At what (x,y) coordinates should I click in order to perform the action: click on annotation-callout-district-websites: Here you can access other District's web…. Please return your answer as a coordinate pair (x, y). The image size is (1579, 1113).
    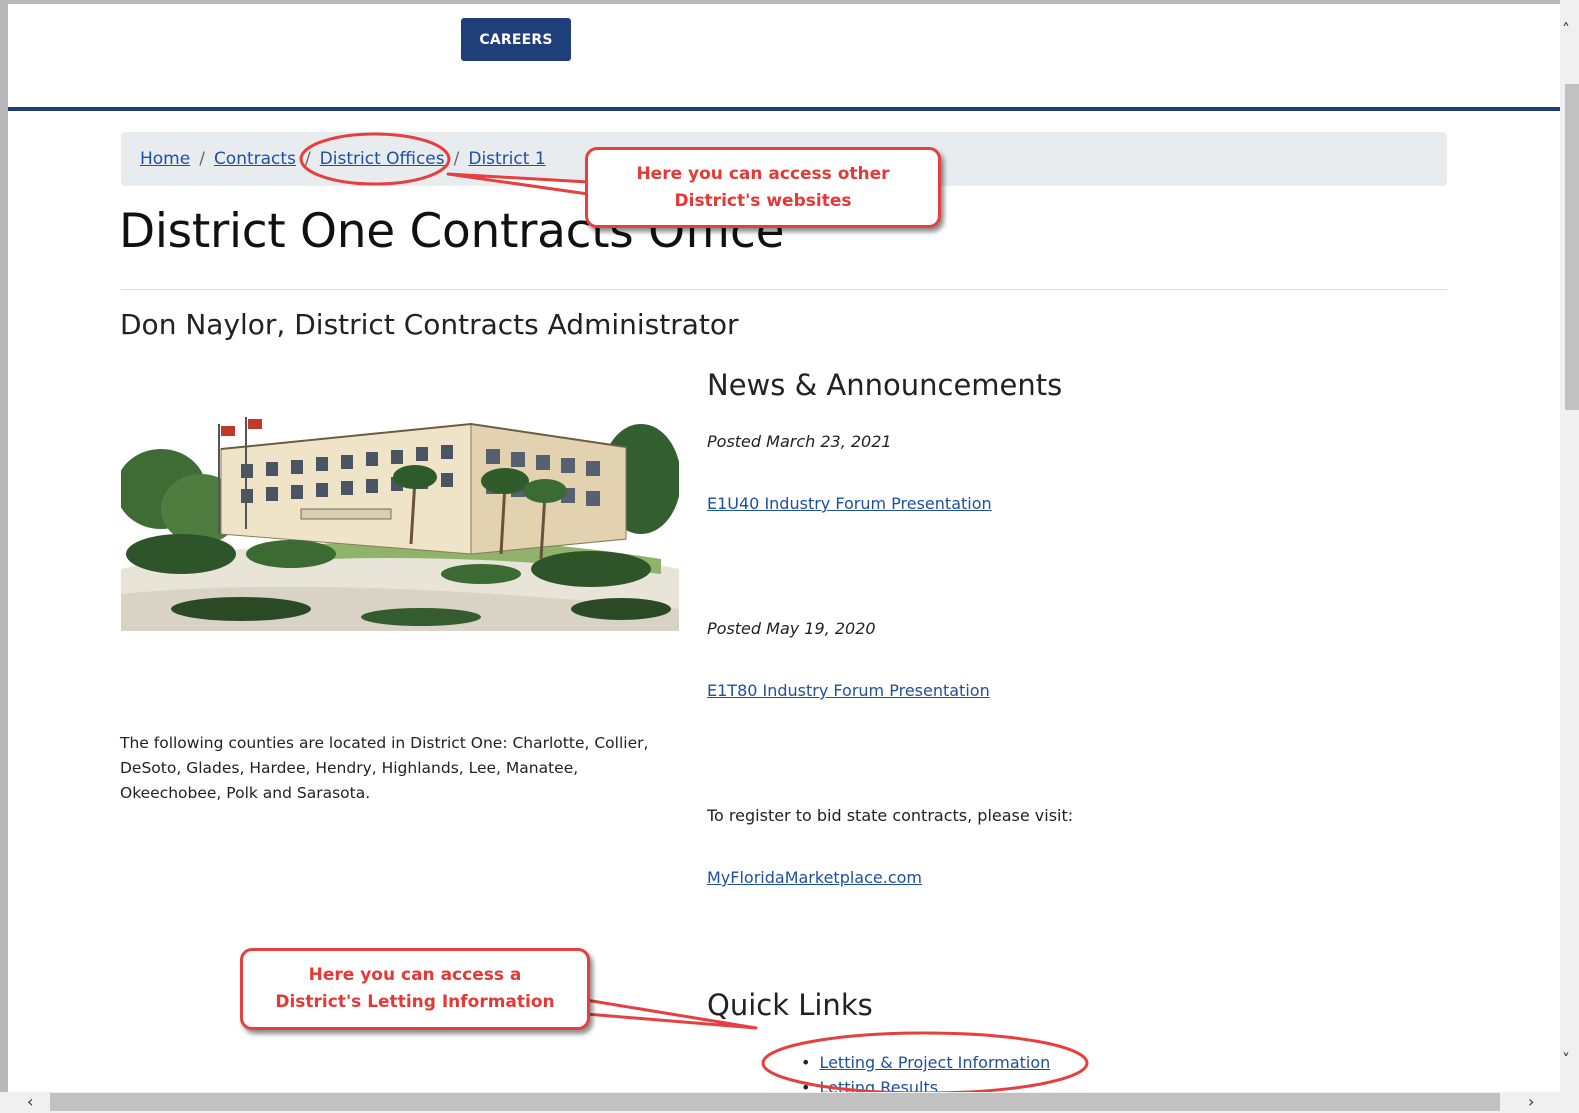
    Looking at the image, I should click on (763, 187).